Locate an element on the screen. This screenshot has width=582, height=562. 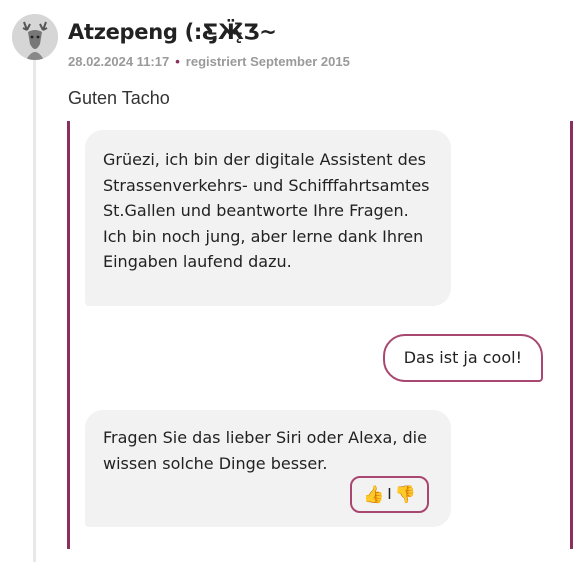
post-text: Guten Tacho is located at coordinates (119, 98).